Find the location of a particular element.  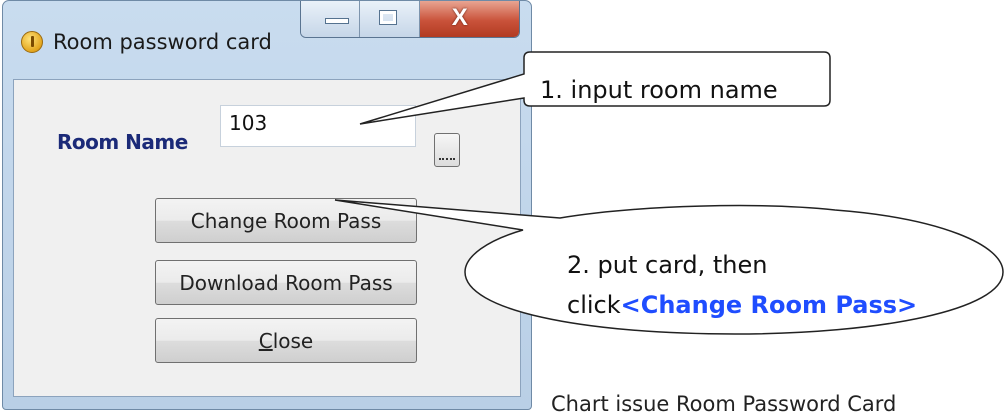

callout-step2-line1: 2. put card, then is located at coordinates (667, 265).